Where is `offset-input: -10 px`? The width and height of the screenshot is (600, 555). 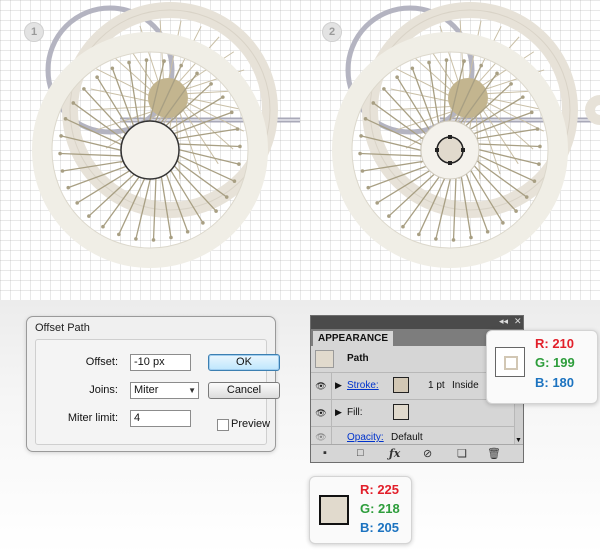
offset-input: -10 px is located at coordinates (160, 362).